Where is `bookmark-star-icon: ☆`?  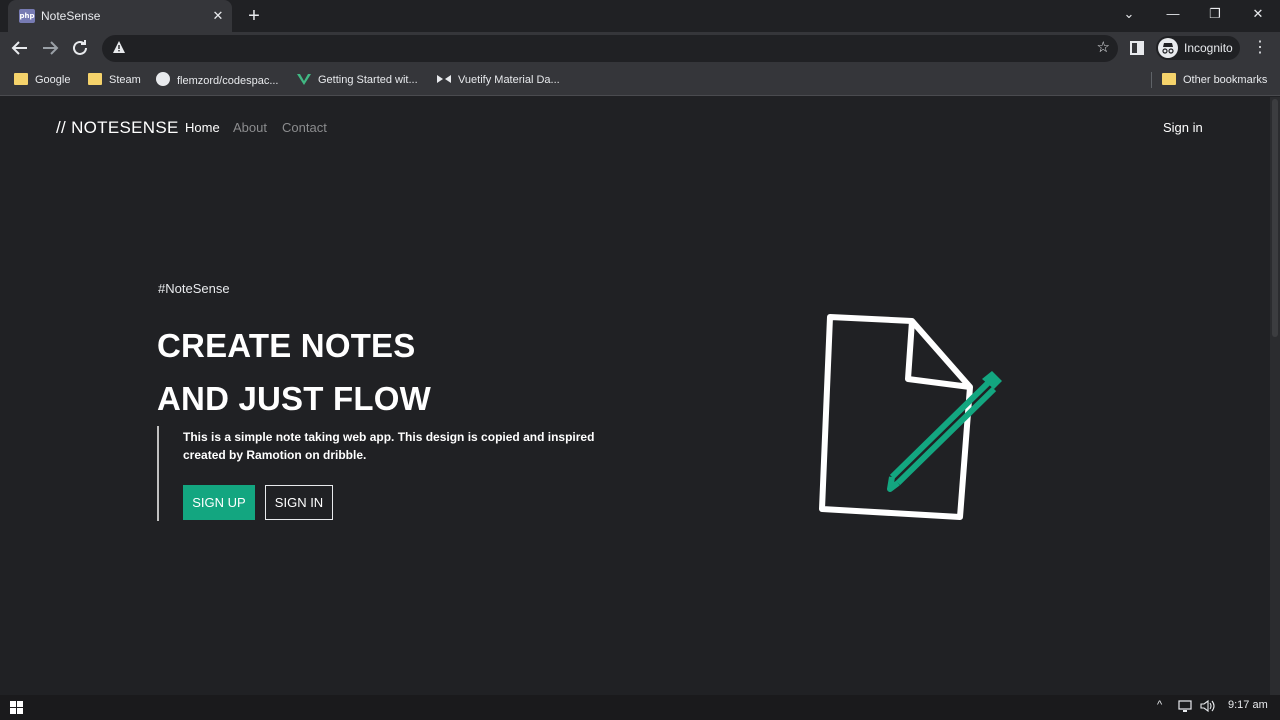 bookmark-star-icon: ☆ is located at coordinates (1103, 47).